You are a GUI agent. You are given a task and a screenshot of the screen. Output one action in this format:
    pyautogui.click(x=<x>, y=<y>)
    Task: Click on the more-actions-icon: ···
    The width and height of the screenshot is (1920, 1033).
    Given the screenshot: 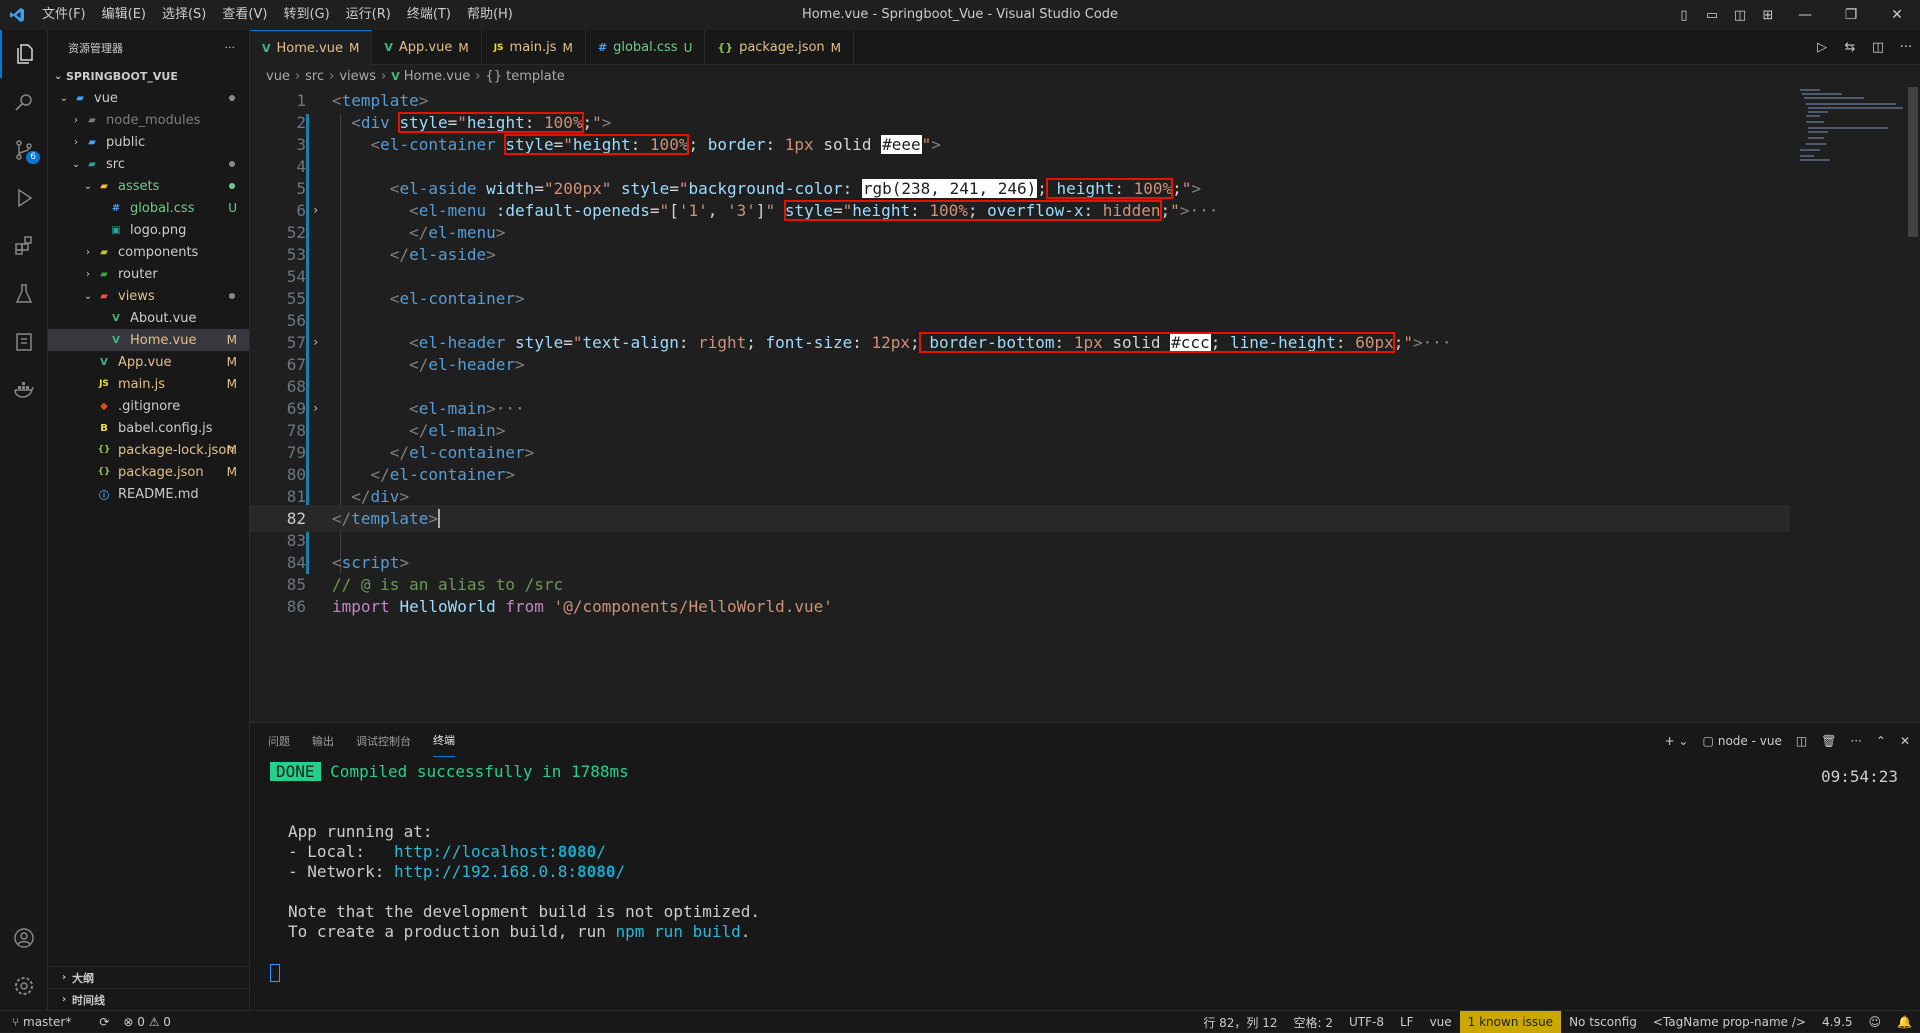 What is the action you would take?
    pyautogui.click(x=230, y=47)
    